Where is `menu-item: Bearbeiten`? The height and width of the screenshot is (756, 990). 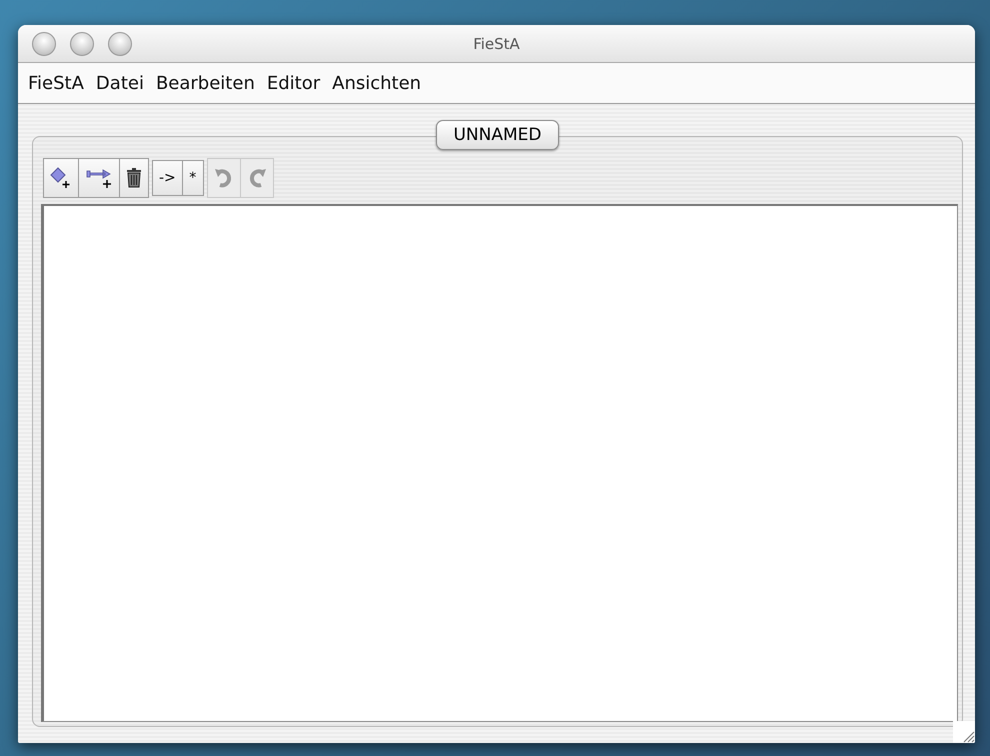
menu-item: Bearbeiten is located at coordinates (205, 83).